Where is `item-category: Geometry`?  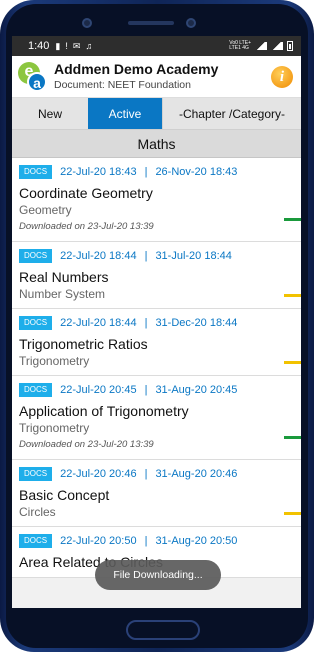
item-category: Geometry is located at coordinates (45, 210).